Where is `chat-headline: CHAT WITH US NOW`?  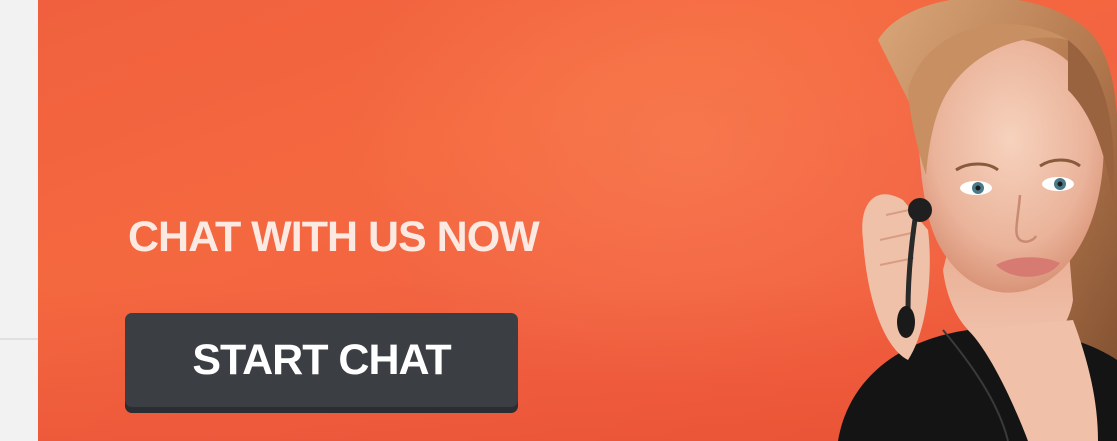
chat-headline: CHAT WITH US NOW is located at coordinates (334, 237).